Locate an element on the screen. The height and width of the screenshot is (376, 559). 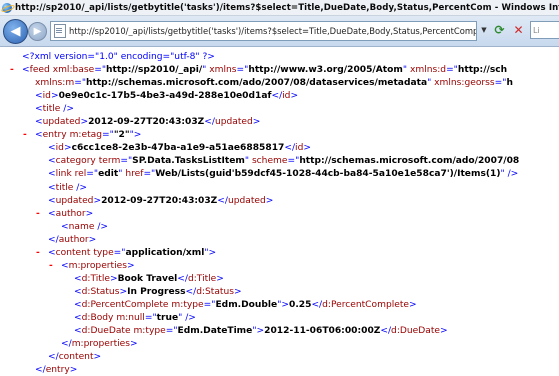
stop-button: ✕ is located at coordinates (518, 29).